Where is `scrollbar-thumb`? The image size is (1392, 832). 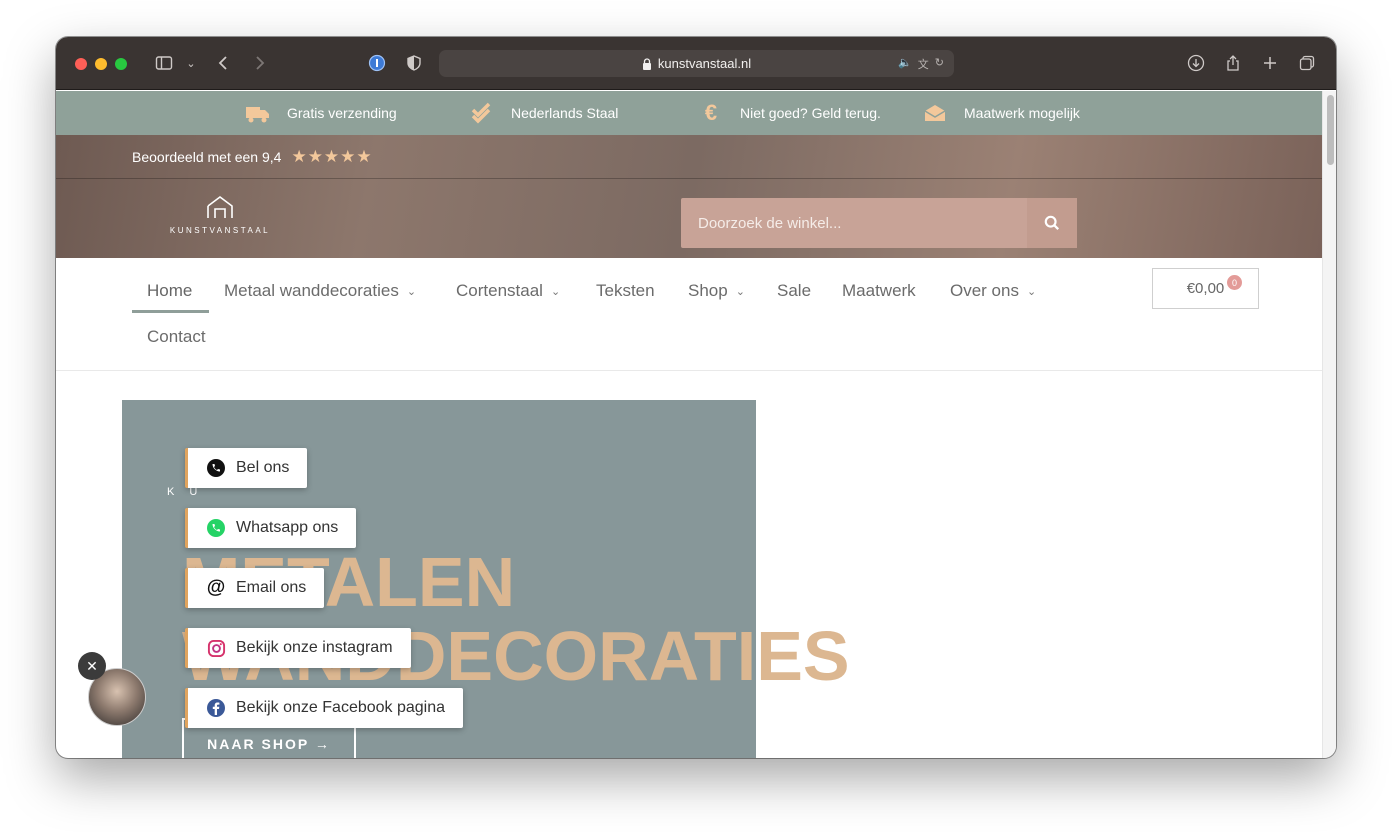
scrollbar-thumb is located at coordinates (1330, 130).